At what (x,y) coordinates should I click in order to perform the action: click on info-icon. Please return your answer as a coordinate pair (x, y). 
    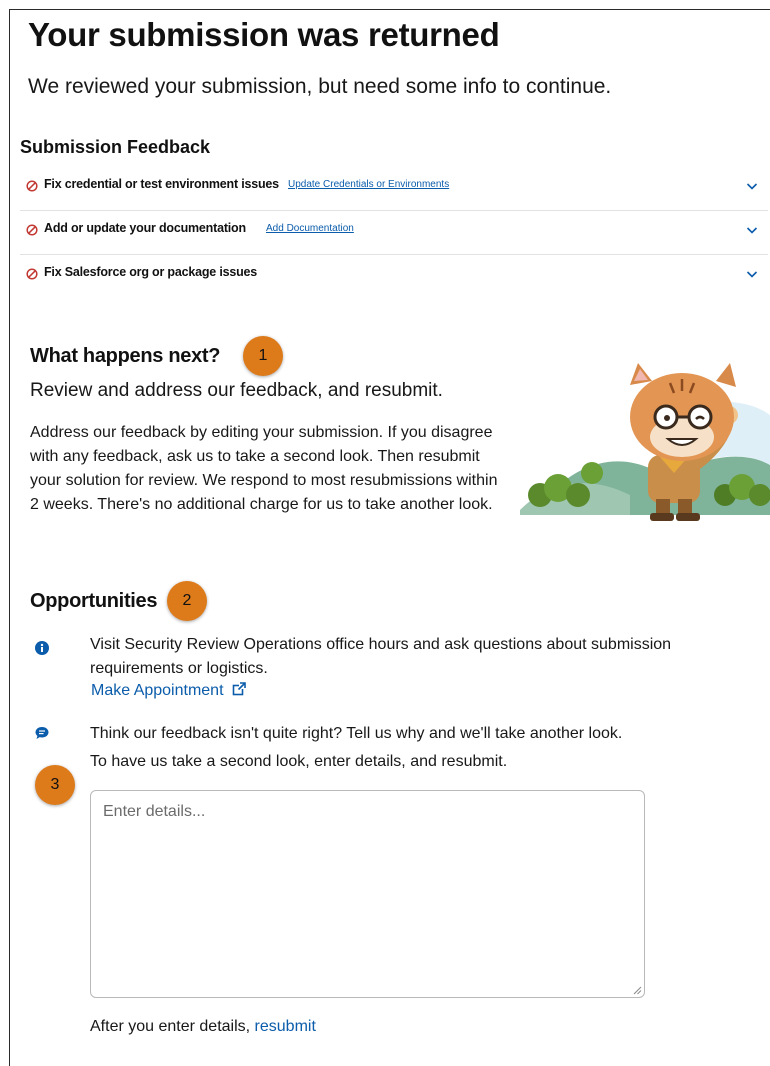
    Looking at the image, I should click on (42, 648).